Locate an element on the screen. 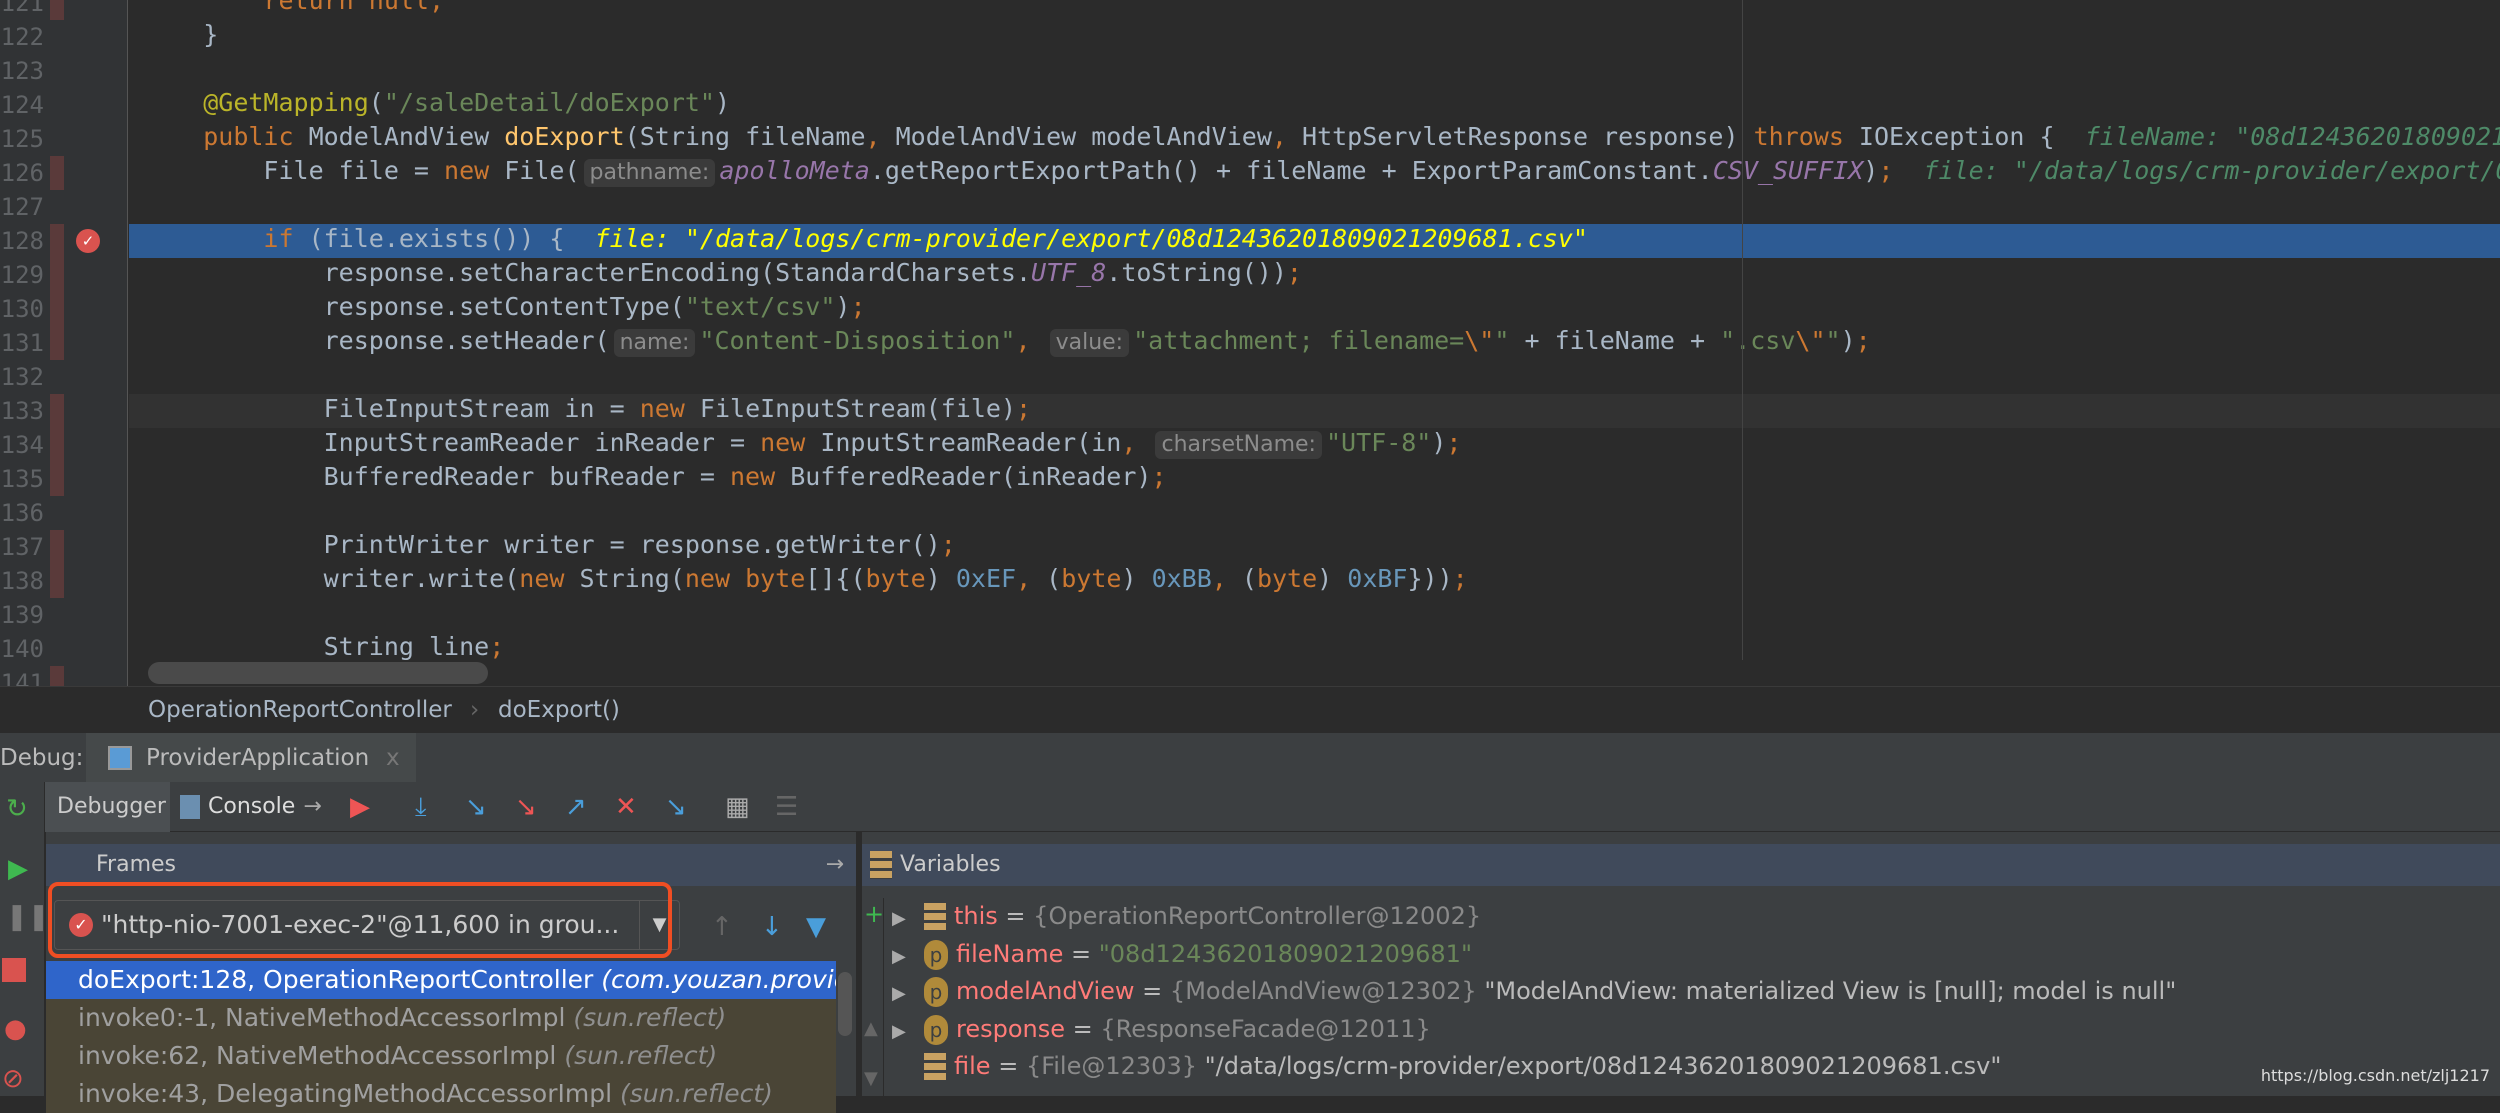 The width and height of the screenshot is (2500, 1113). code-line: response.setContentType("text/csv"); is located at coordinates (1250, 309).